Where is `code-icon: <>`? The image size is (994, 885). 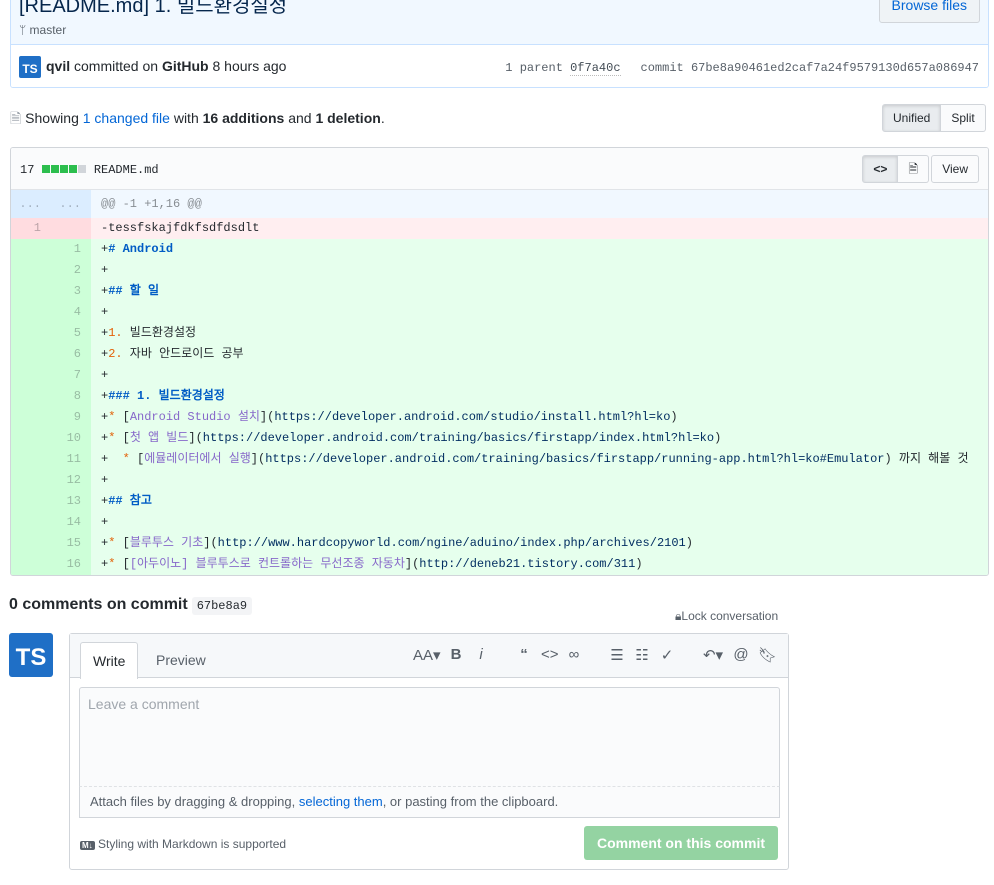
code-icon: <> is located at coordinates (550, 655).